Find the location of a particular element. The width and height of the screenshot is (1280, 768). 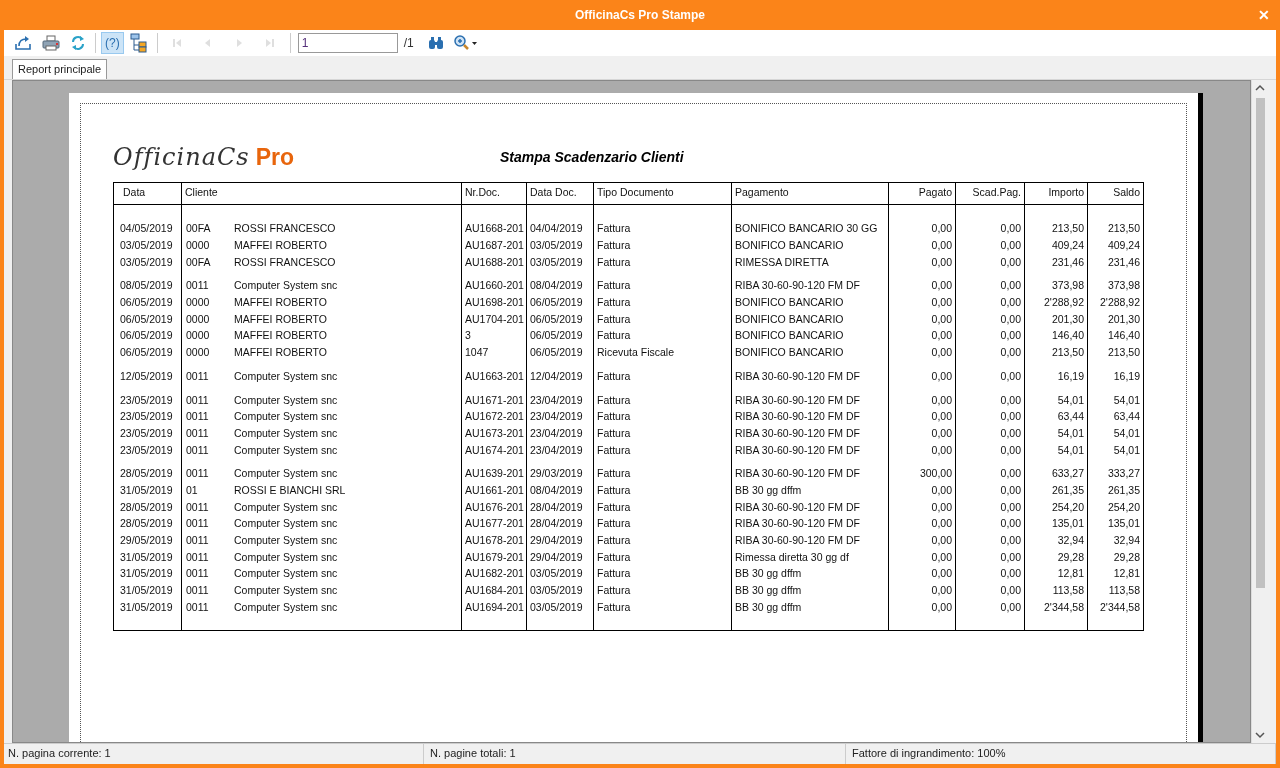

vertical-scrollbar is located at coordinates (1259, 411).